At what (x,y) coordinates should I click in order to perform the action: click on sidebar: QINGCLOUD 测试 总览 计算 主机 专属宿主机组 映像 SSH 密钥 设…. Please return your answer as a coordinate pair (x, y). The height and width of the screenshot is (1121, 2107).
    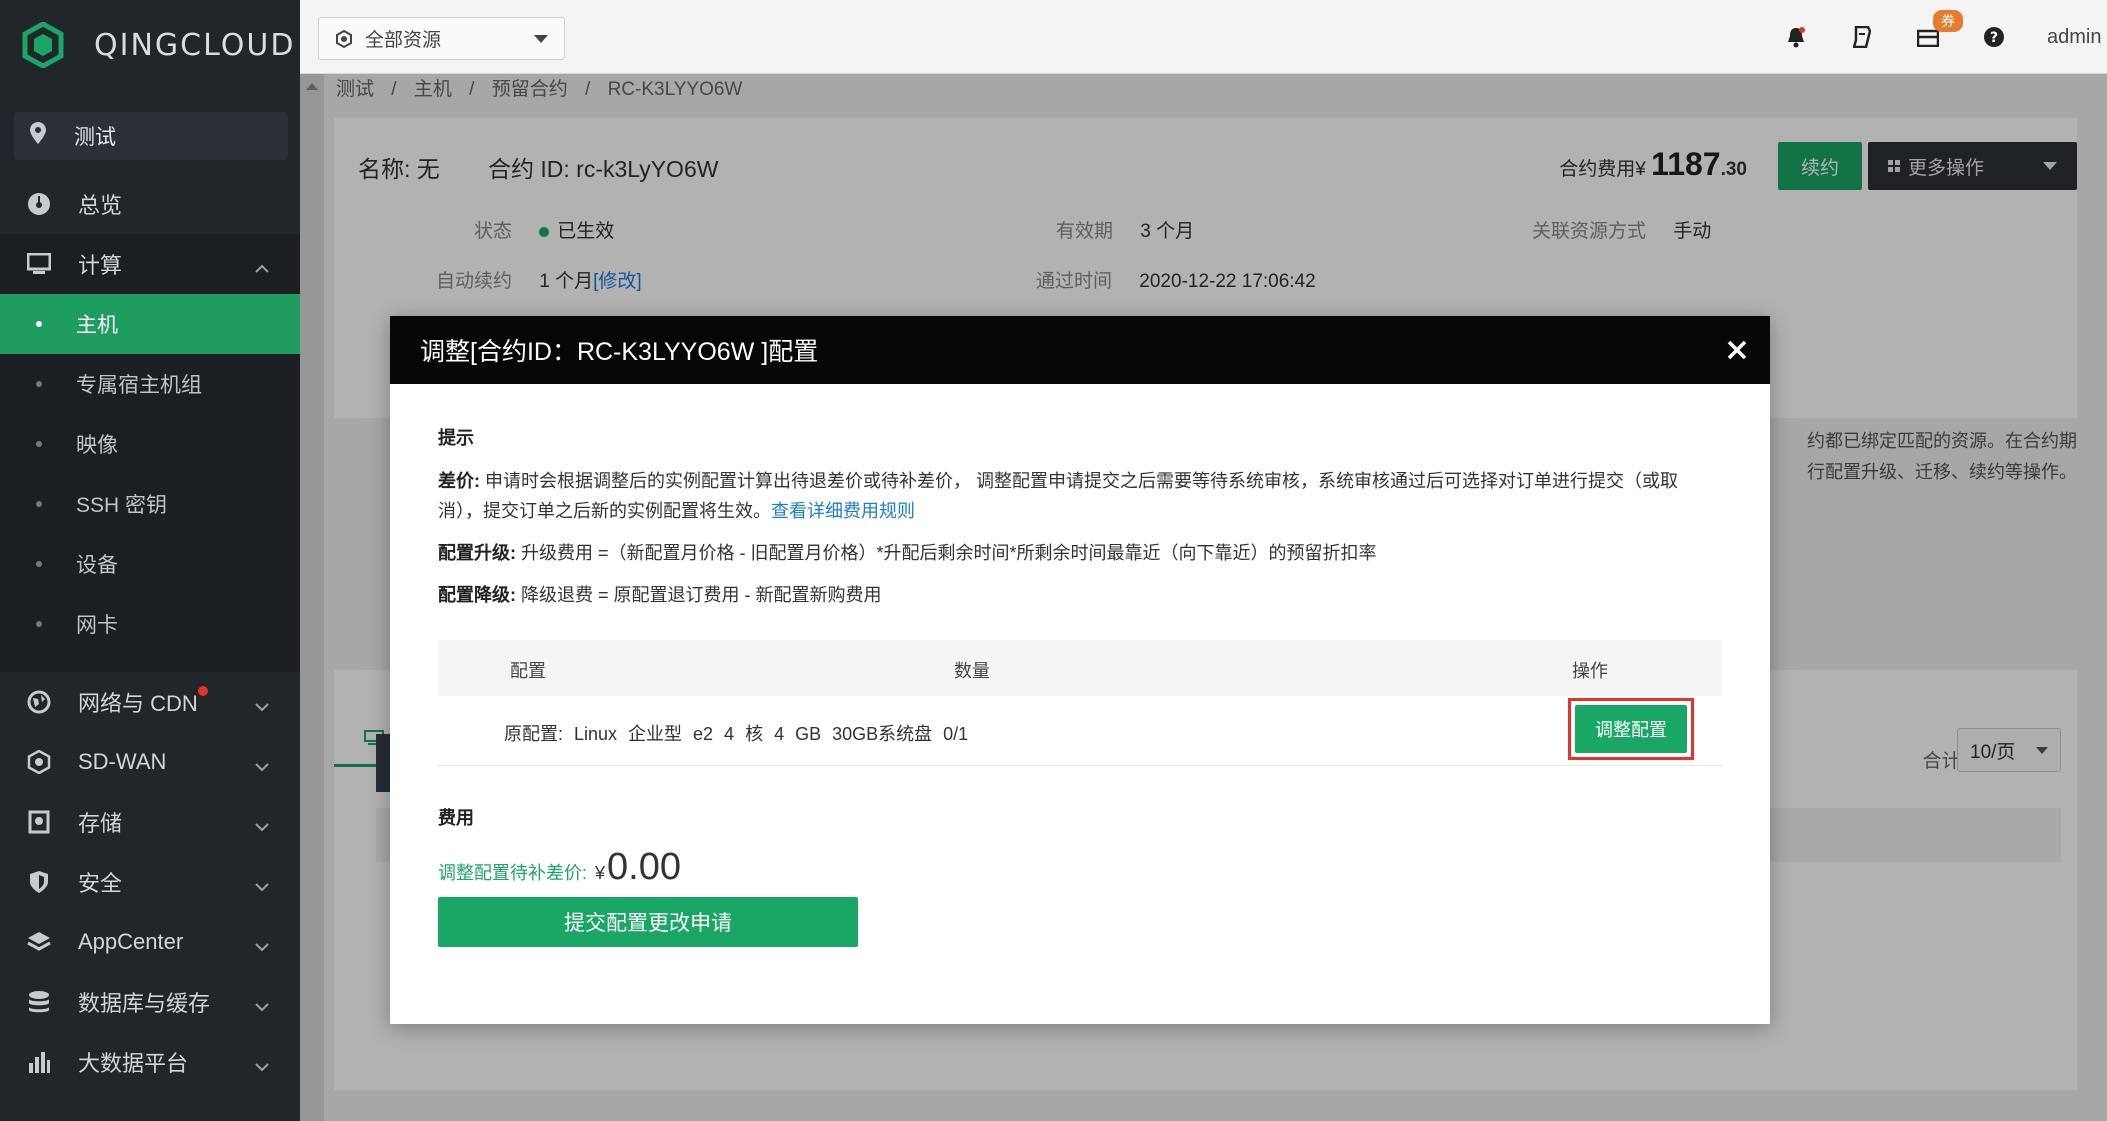
    Looking at the image, I should click on (150, 560).